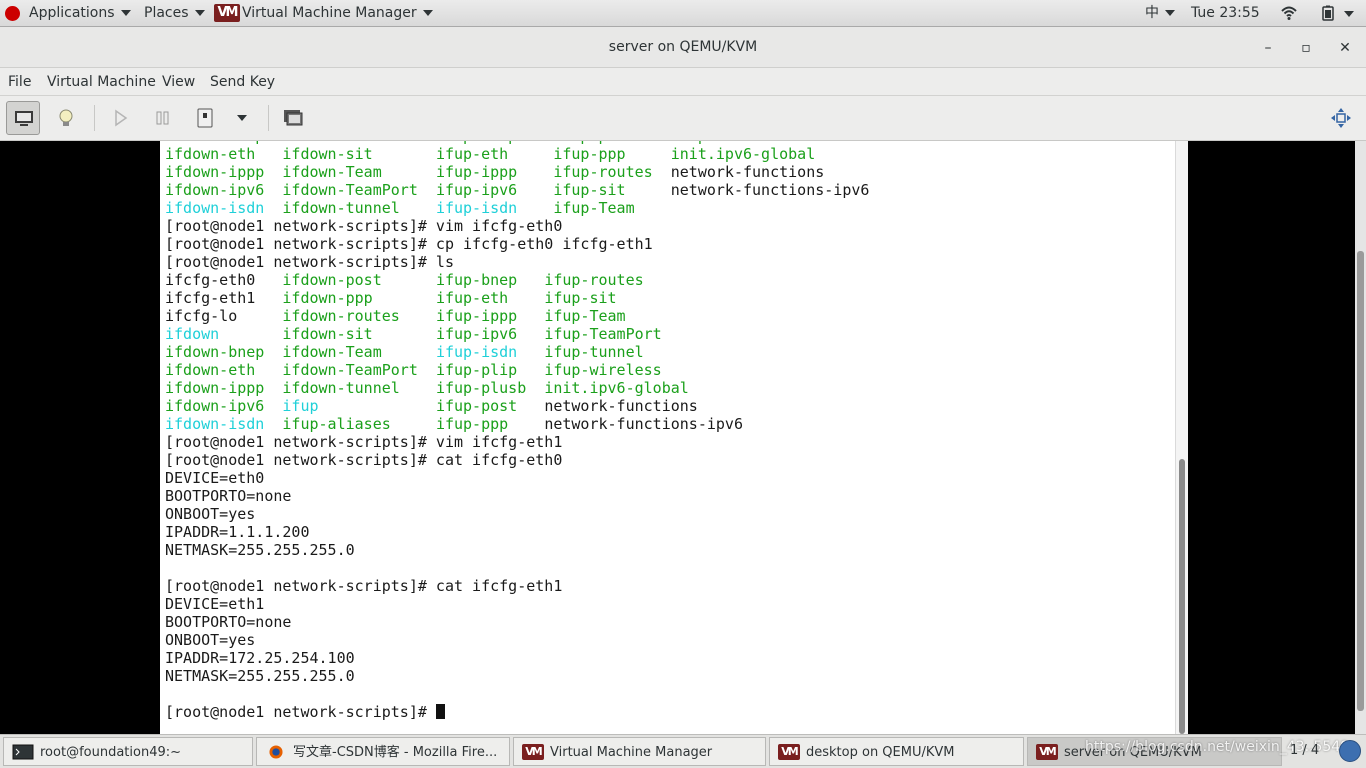 The image size is (1366, 768). Describe the element at coordinates (612, 154) in the screenshot. I see `terminal-text: ifup-ppp` at that location.